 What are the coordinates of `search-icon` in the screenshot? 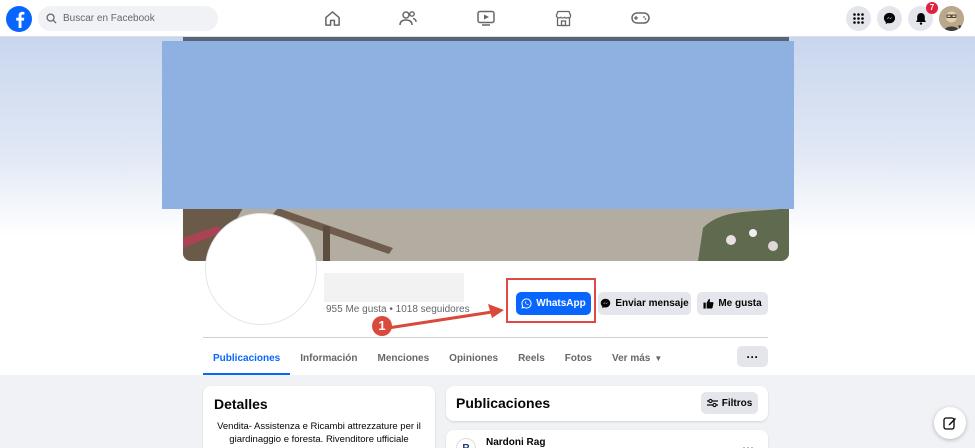 It's located at (51, 18).